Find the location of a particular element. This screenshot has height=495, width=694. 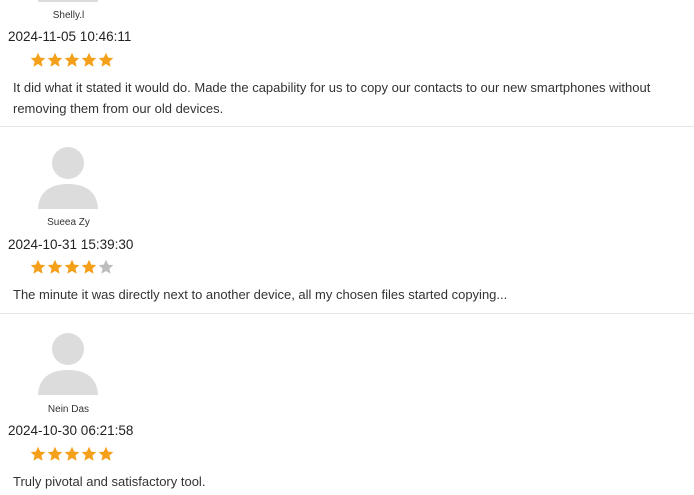

reviewer-name: Shelly.l is located at coordinates (68, 15).